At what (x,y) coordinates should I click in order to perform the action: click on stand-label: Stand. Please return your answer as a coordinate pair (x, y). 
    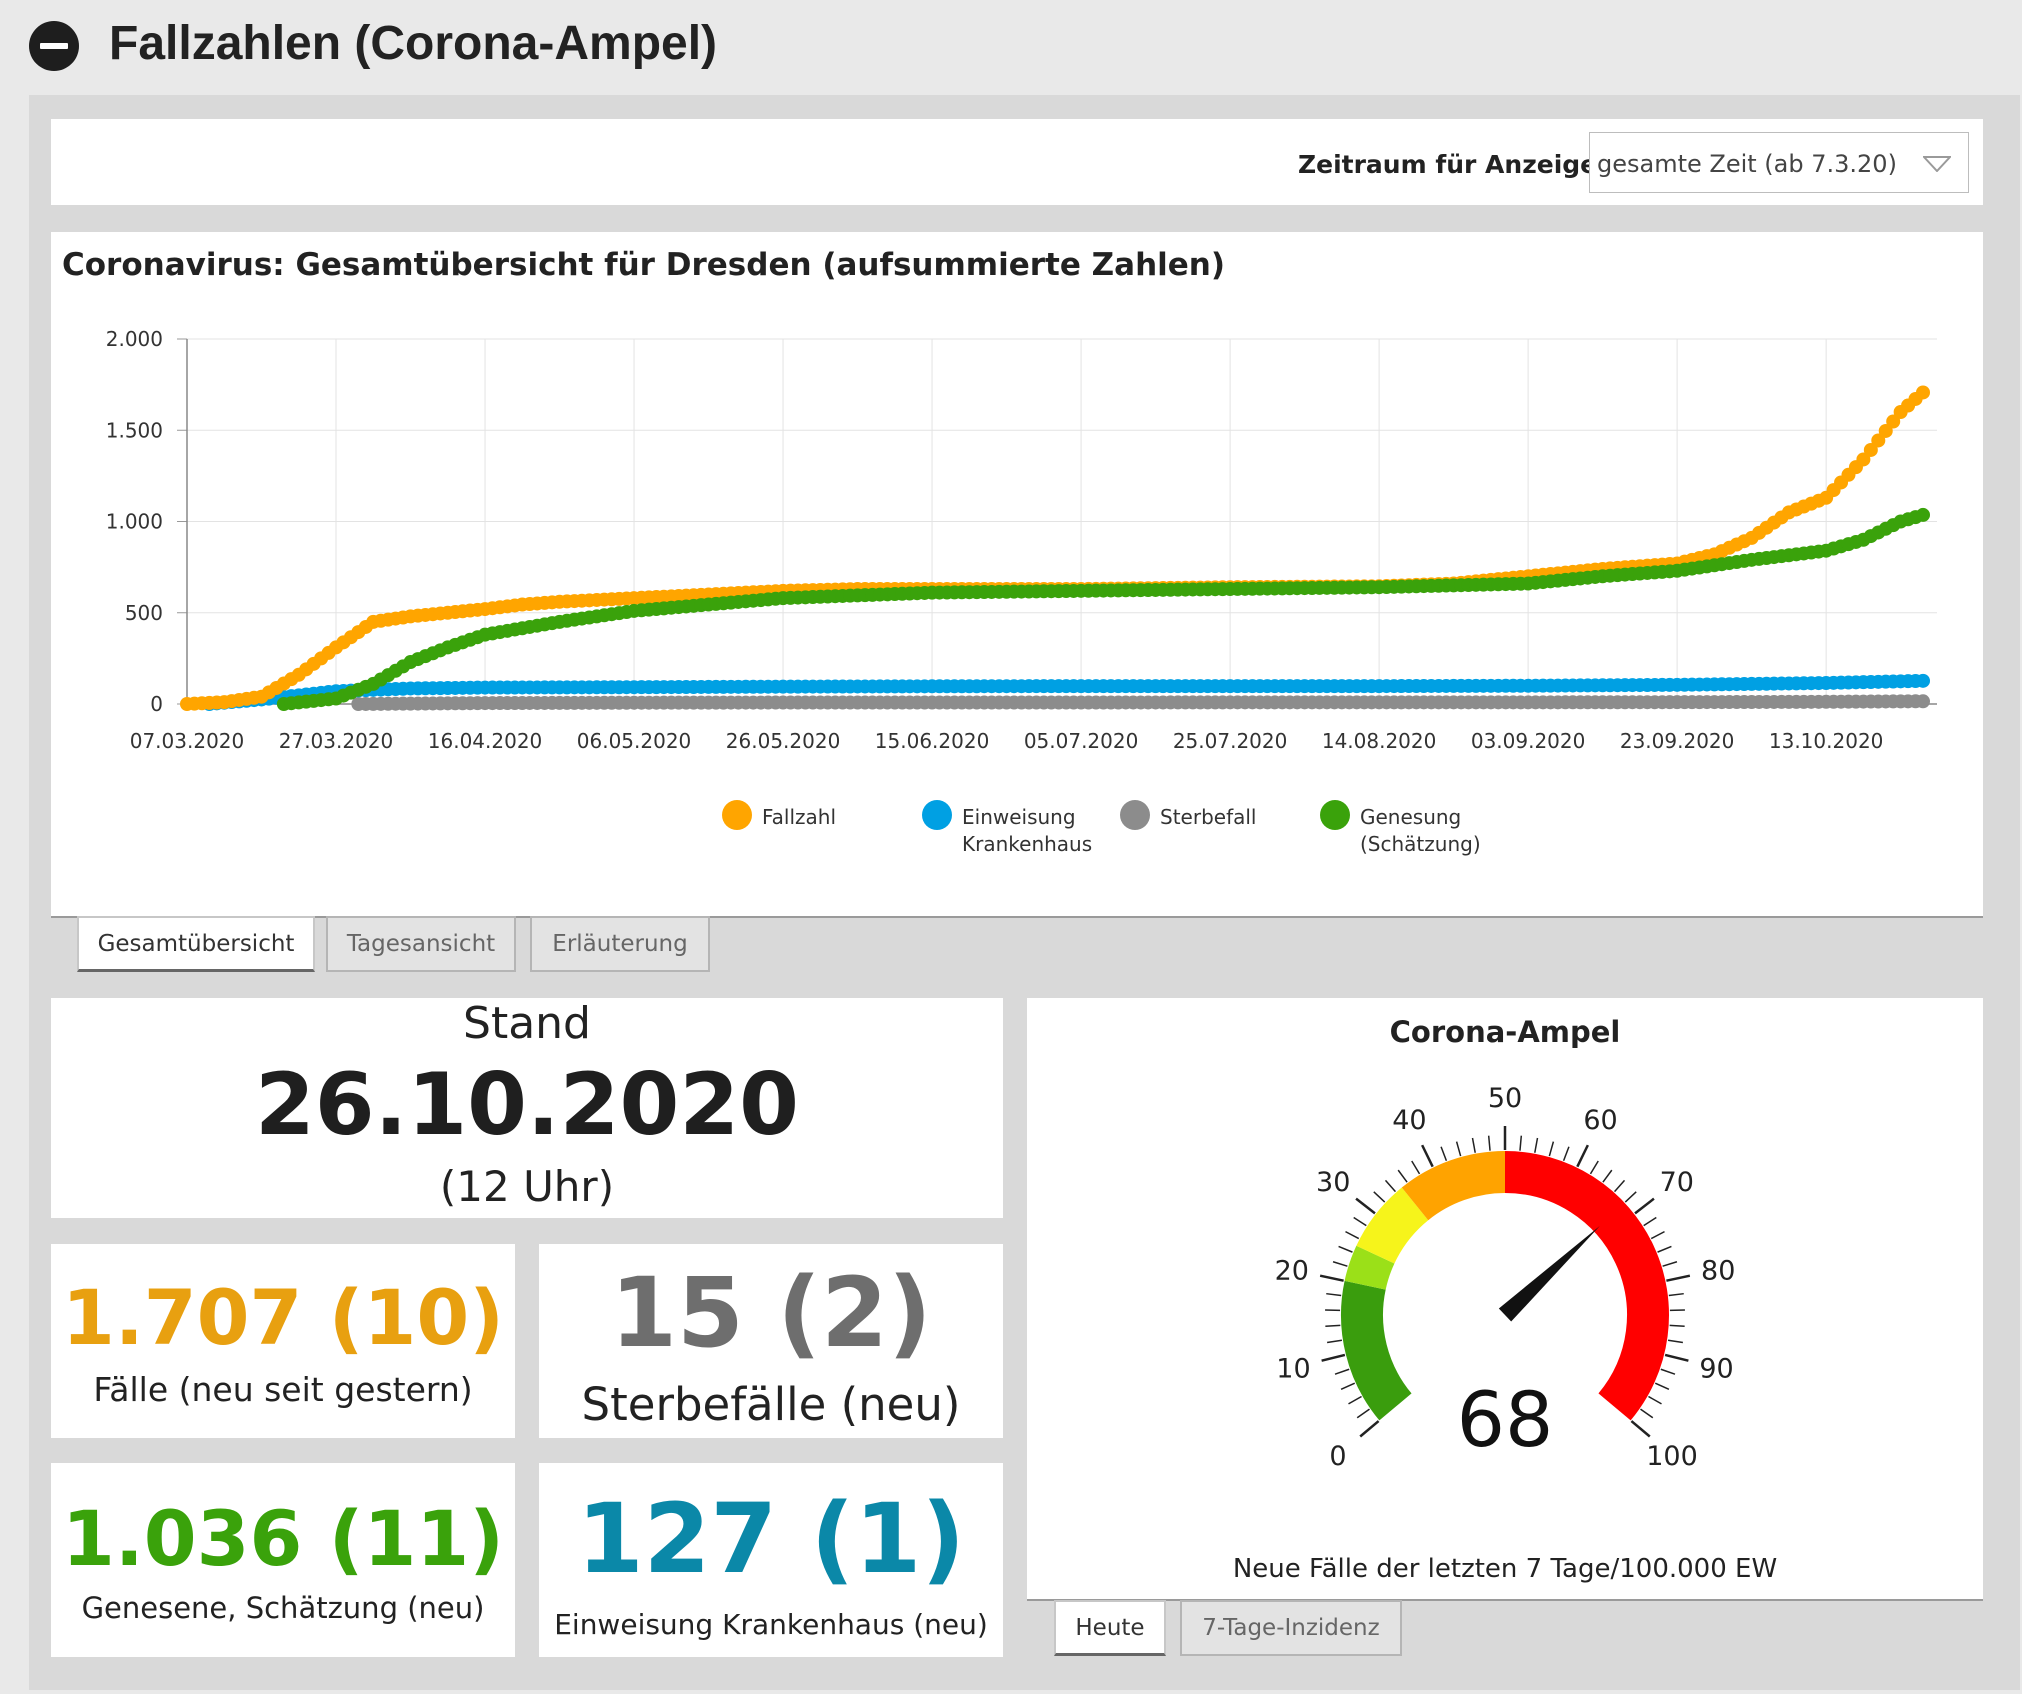
    Looking at the image, I should click on (527, 1023).